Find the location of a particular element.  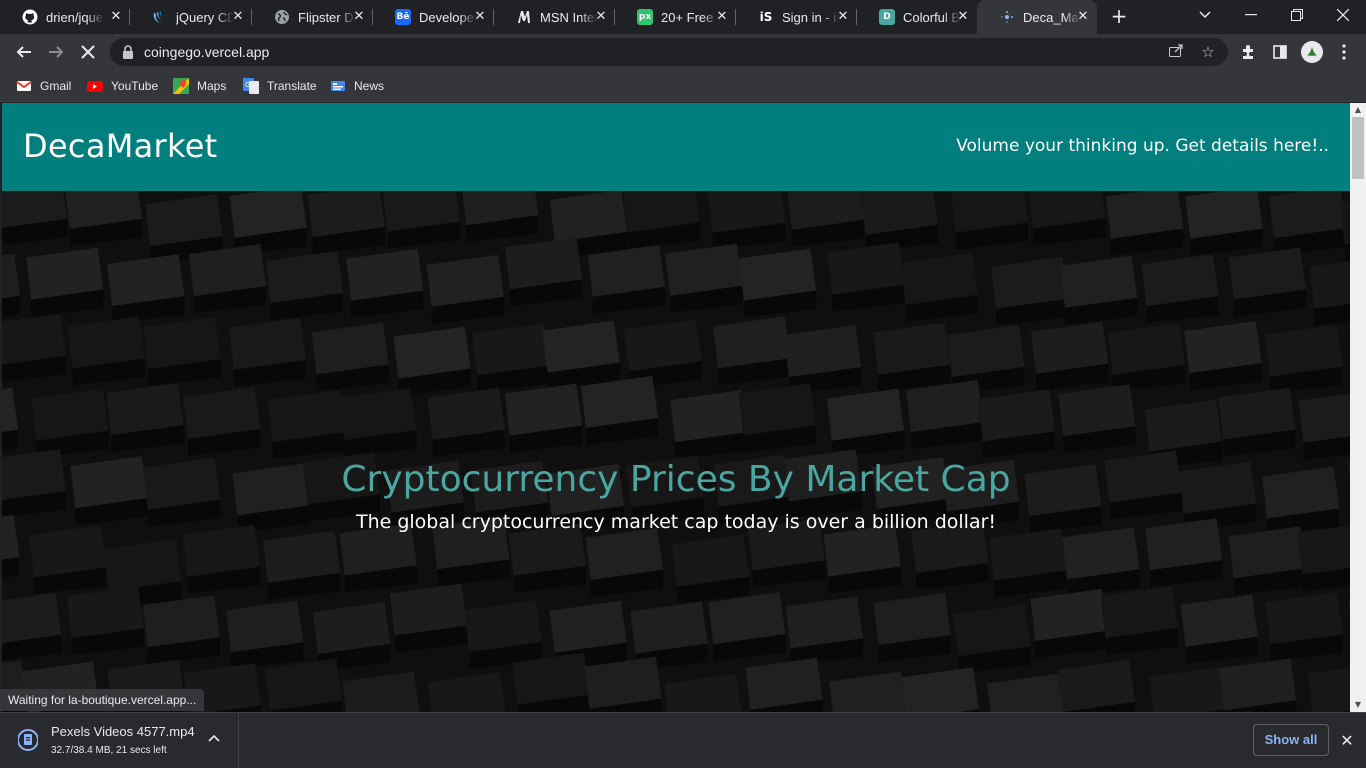

side-panel-icon is located at coordinates (1280, 52).